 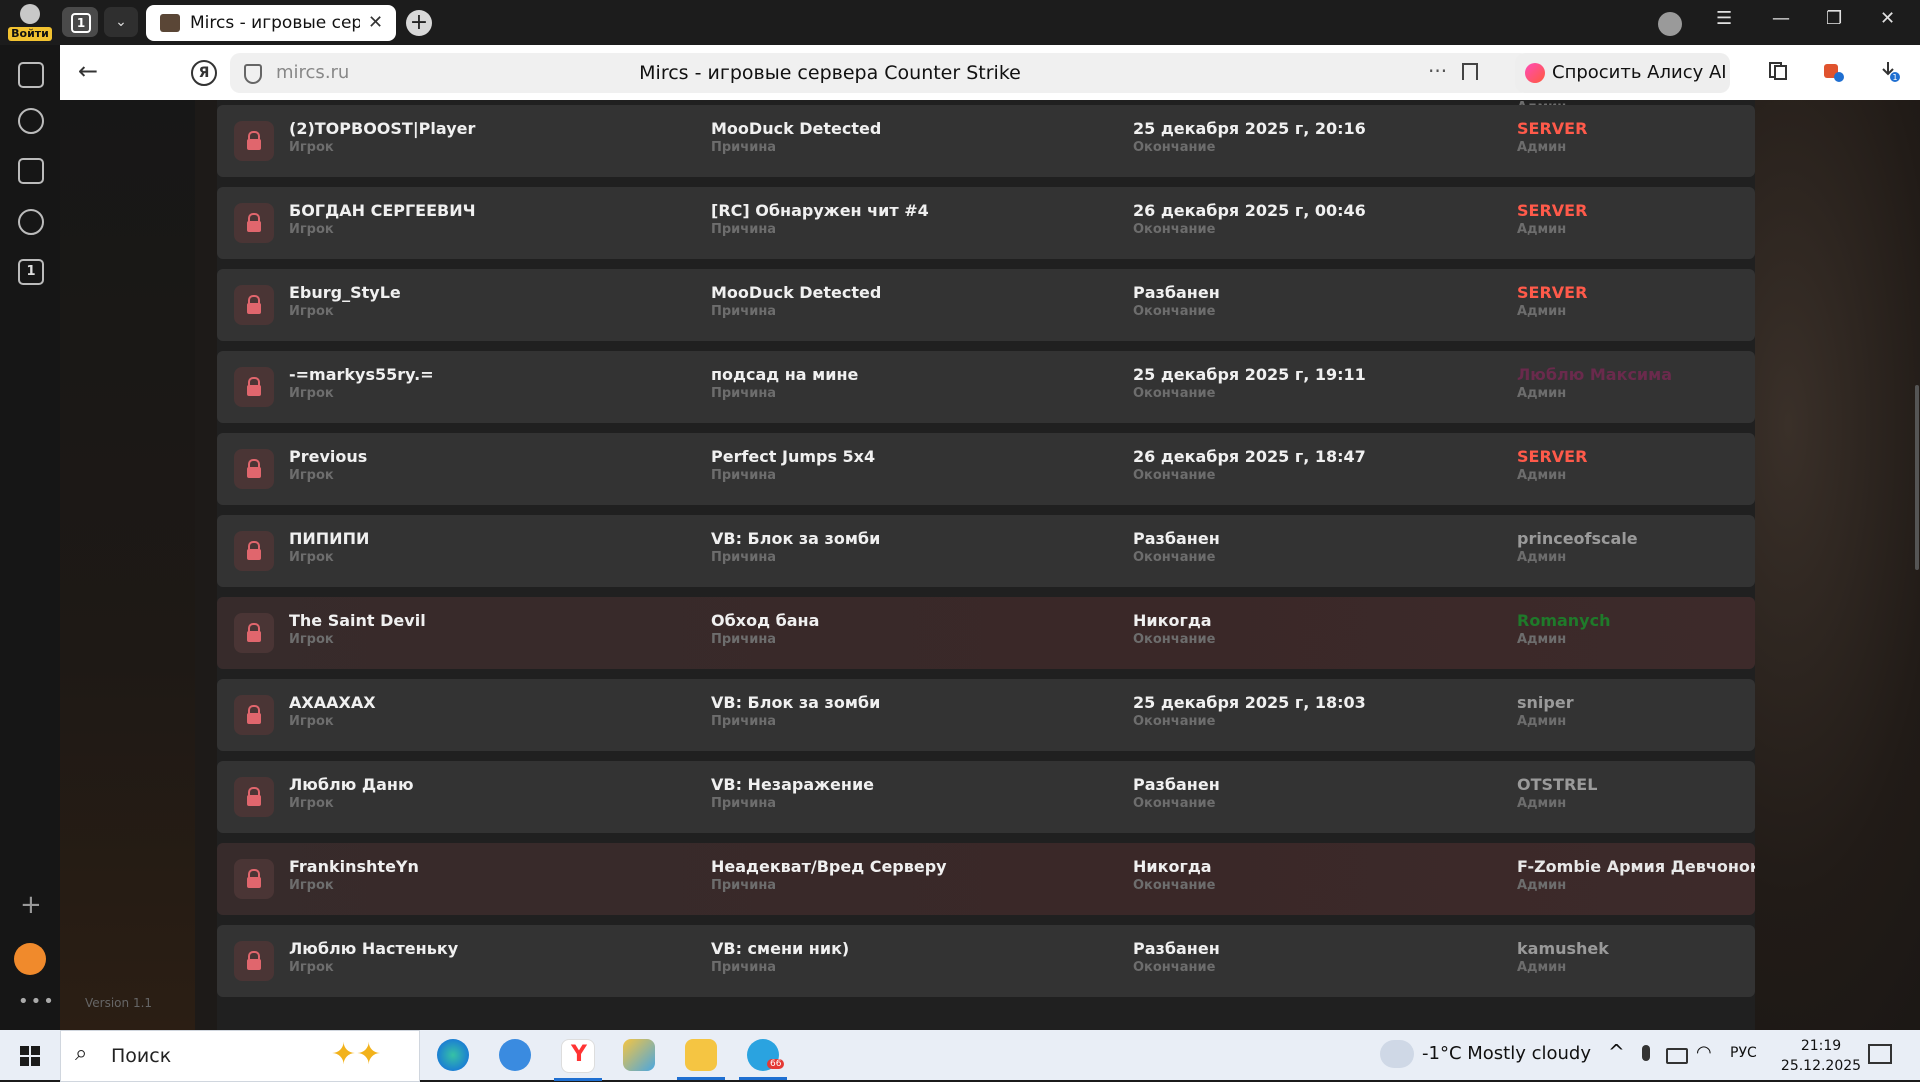 I want to click on close-tab-icon: ✕, so click(x=375, y=22).